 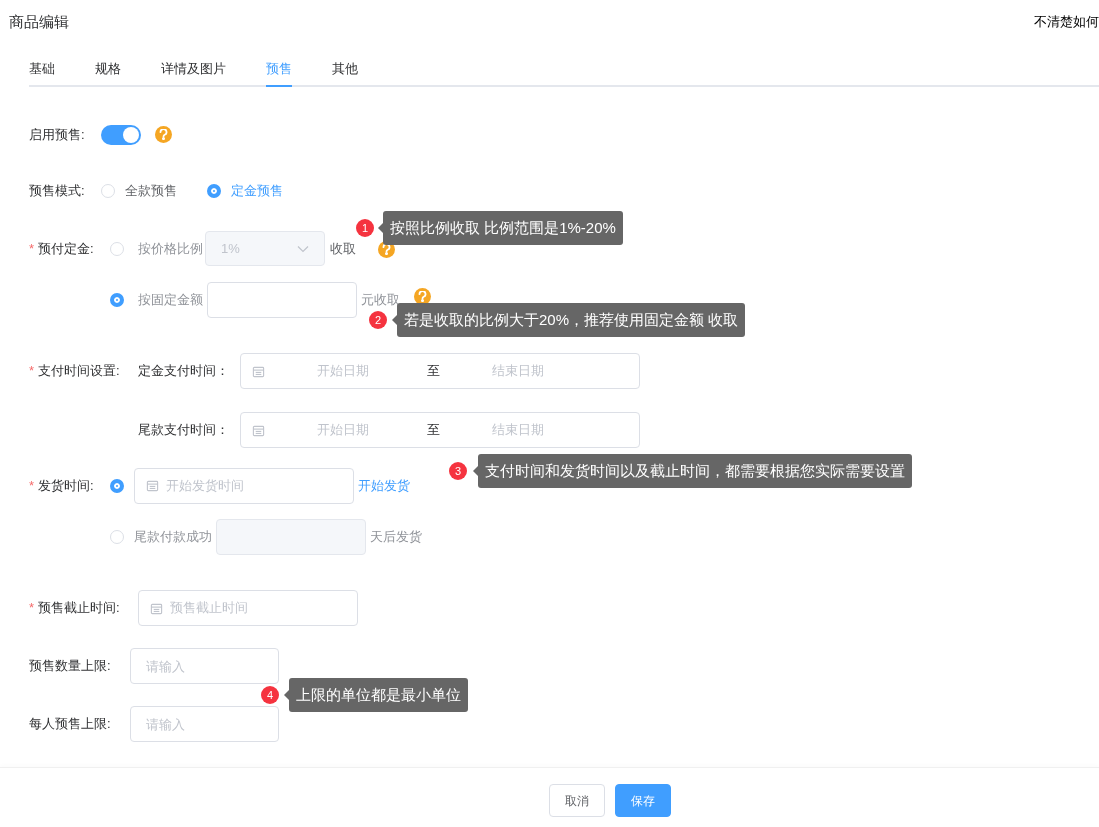 What do you see at coordinates (70, 724) in the screenshot?
I see `field-label: 每人预售上限:` at bounding box center [70, 724].